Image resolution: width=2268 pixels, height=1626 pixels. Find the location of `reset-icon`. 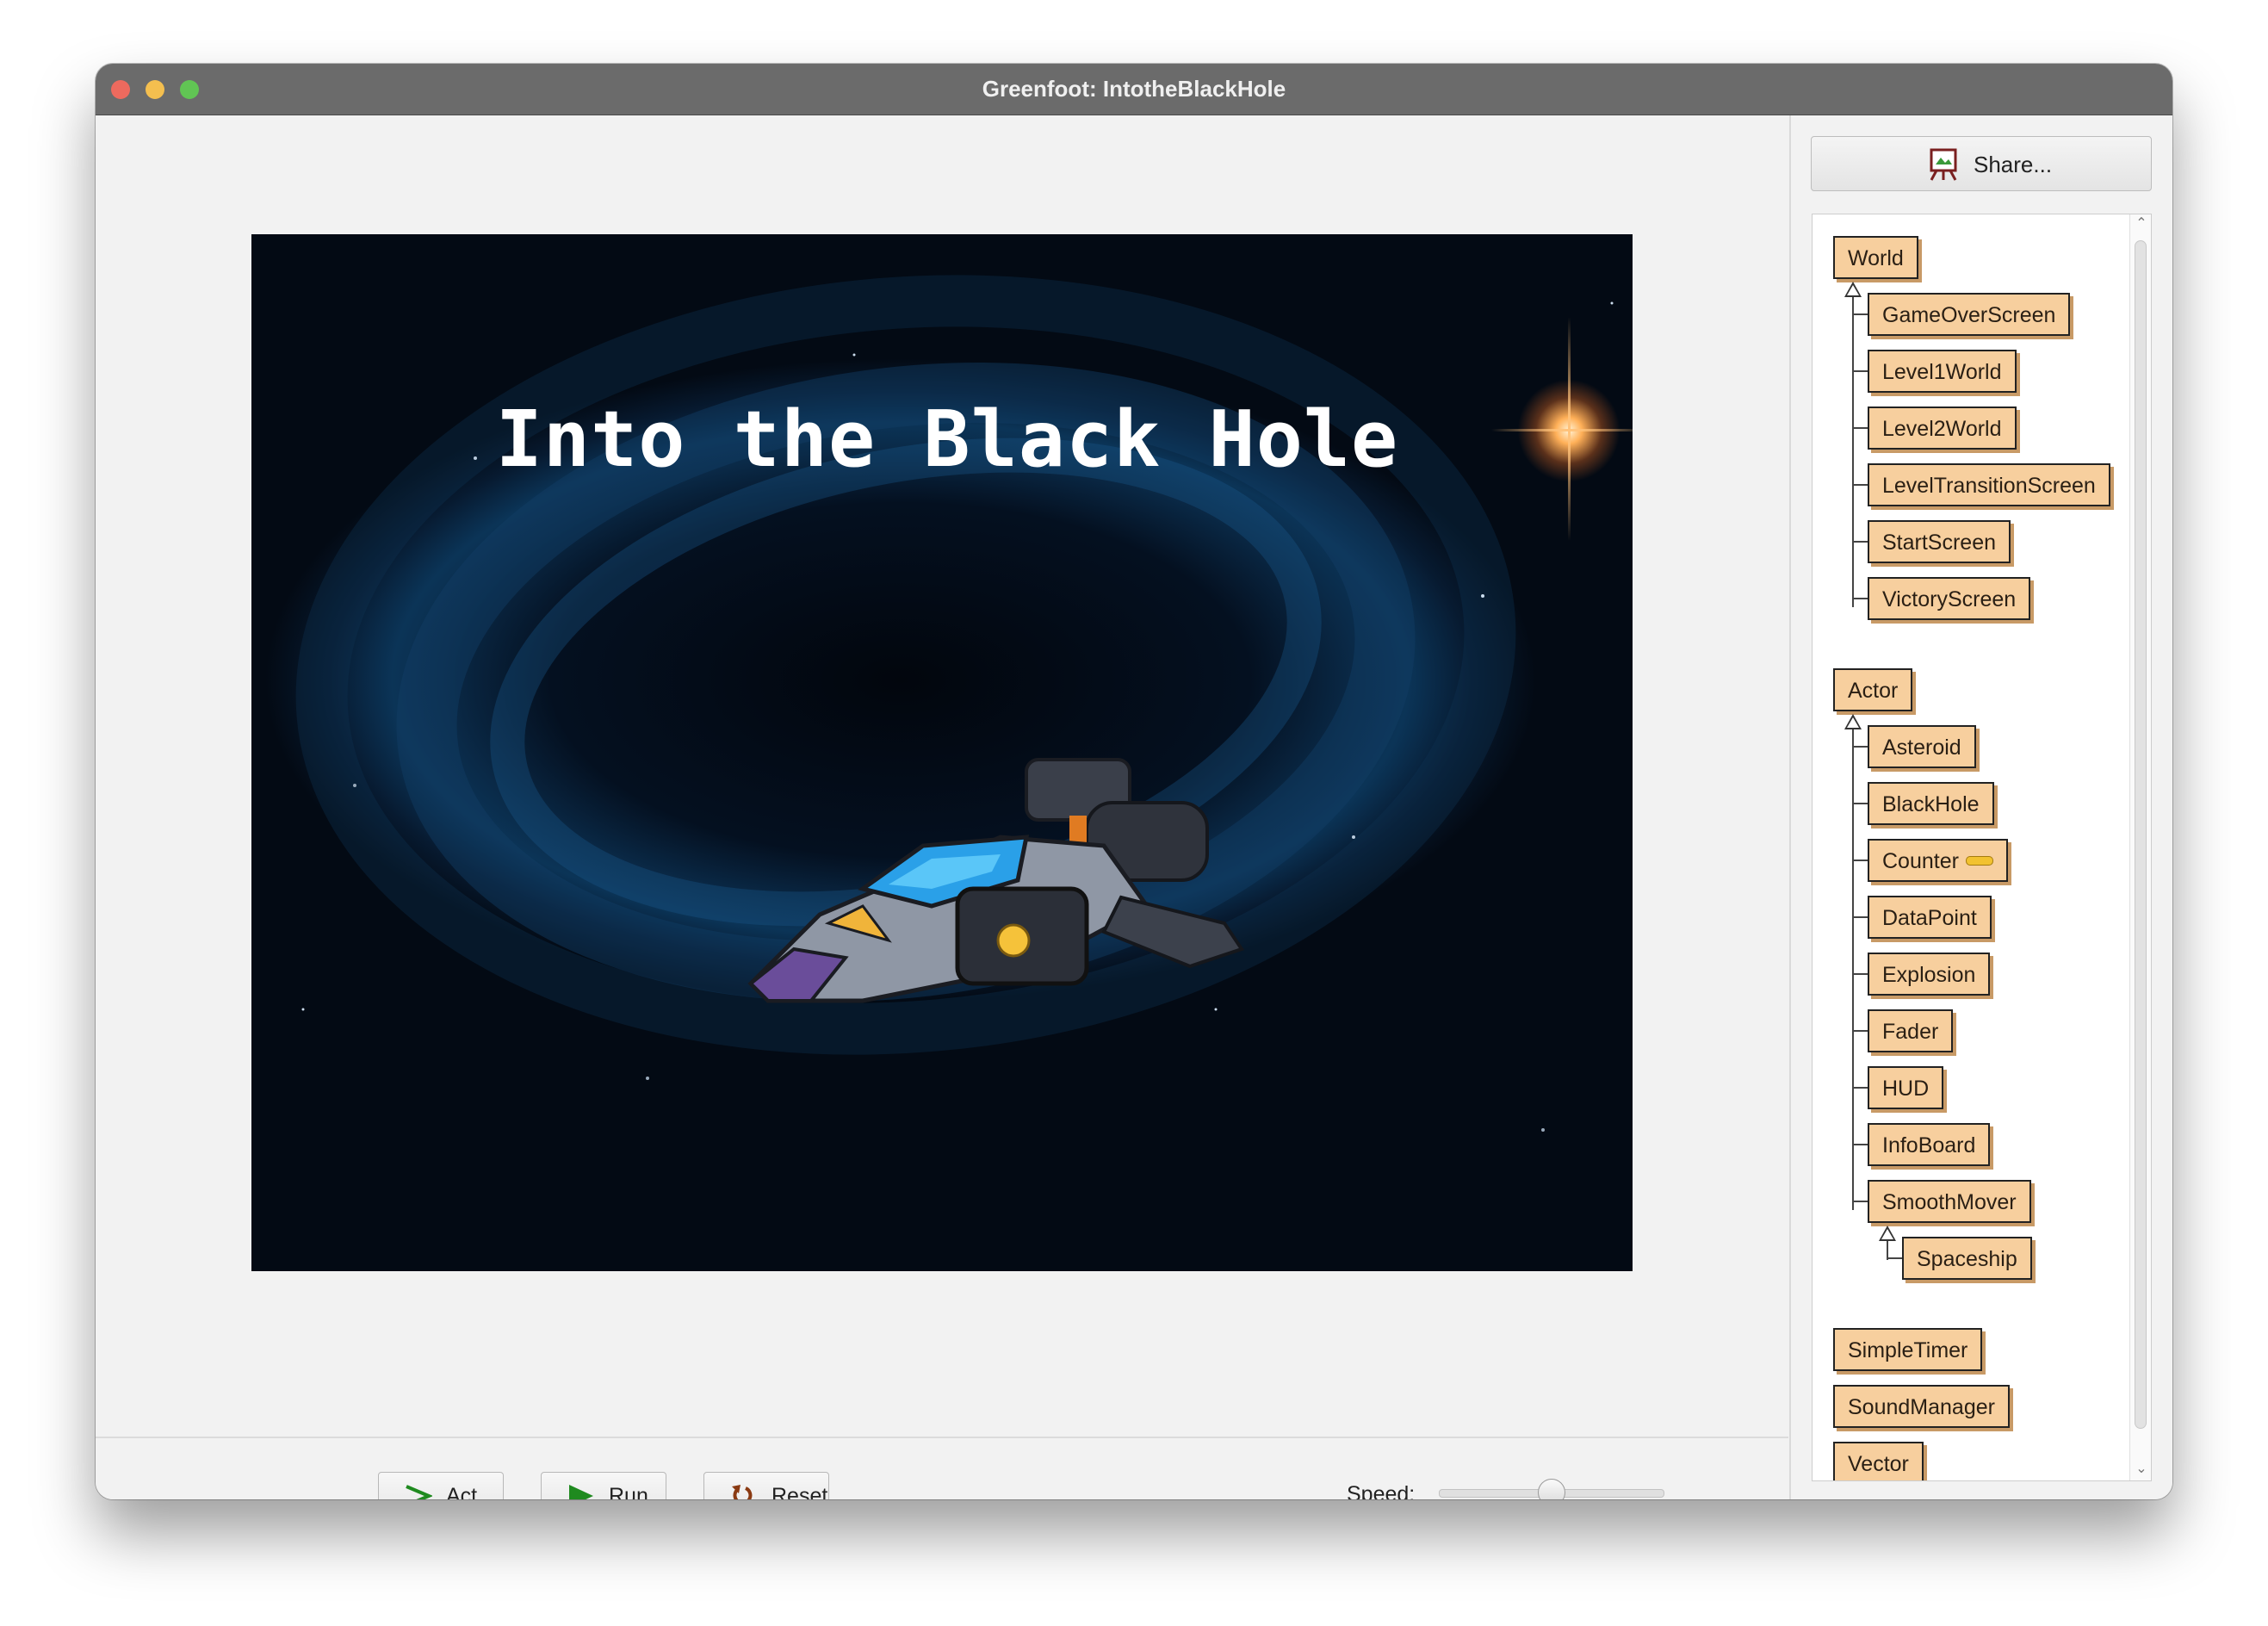

reset-icon is located at coordinates (742, 1492).